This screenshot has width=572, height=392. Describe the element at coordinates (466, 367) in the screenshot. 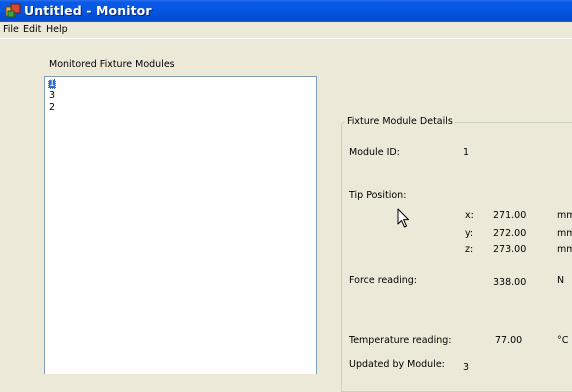

I see `updated-by-value: 3` at that location.